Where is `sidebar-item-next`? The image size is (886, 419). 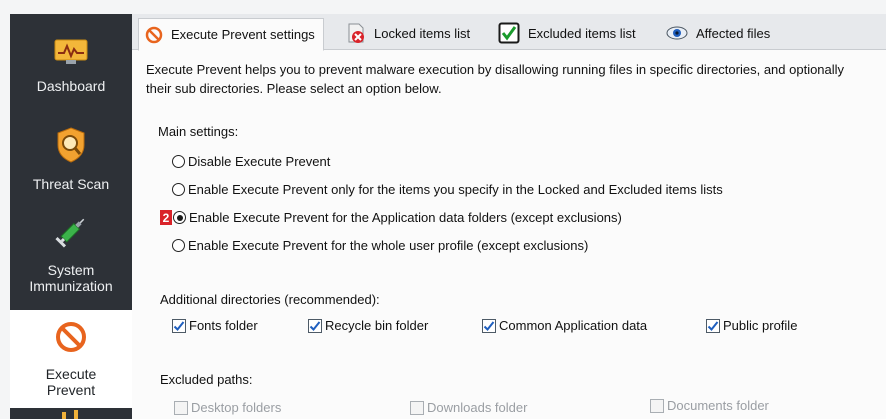 sidebar-item-next is located at coordinates (71, 414).